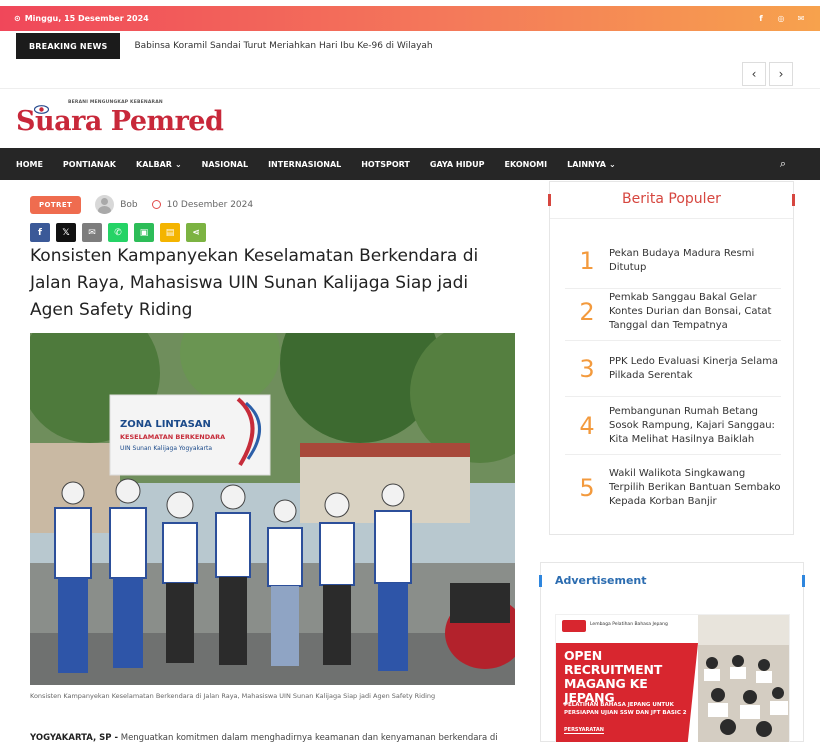 Image resolution: width=820 pixels, height=742 pixels. Describe the element at coordinates (587, 425) in the screenshot. I see `popular-rank: 4` at that location.